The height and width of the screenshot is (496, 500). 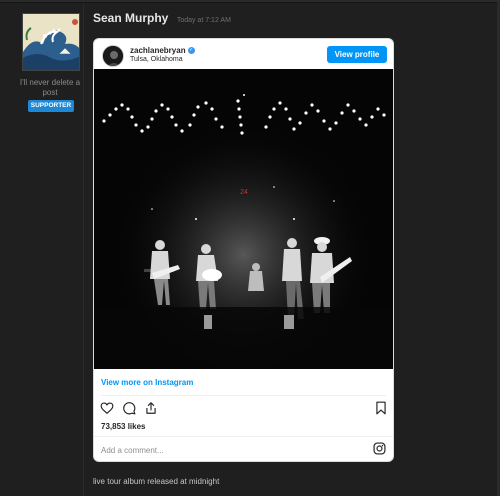 What do you see at coordinates (357, 54) in the screenshot?
I see `view-profile-button: View profile` at bounding box center [357, 54].